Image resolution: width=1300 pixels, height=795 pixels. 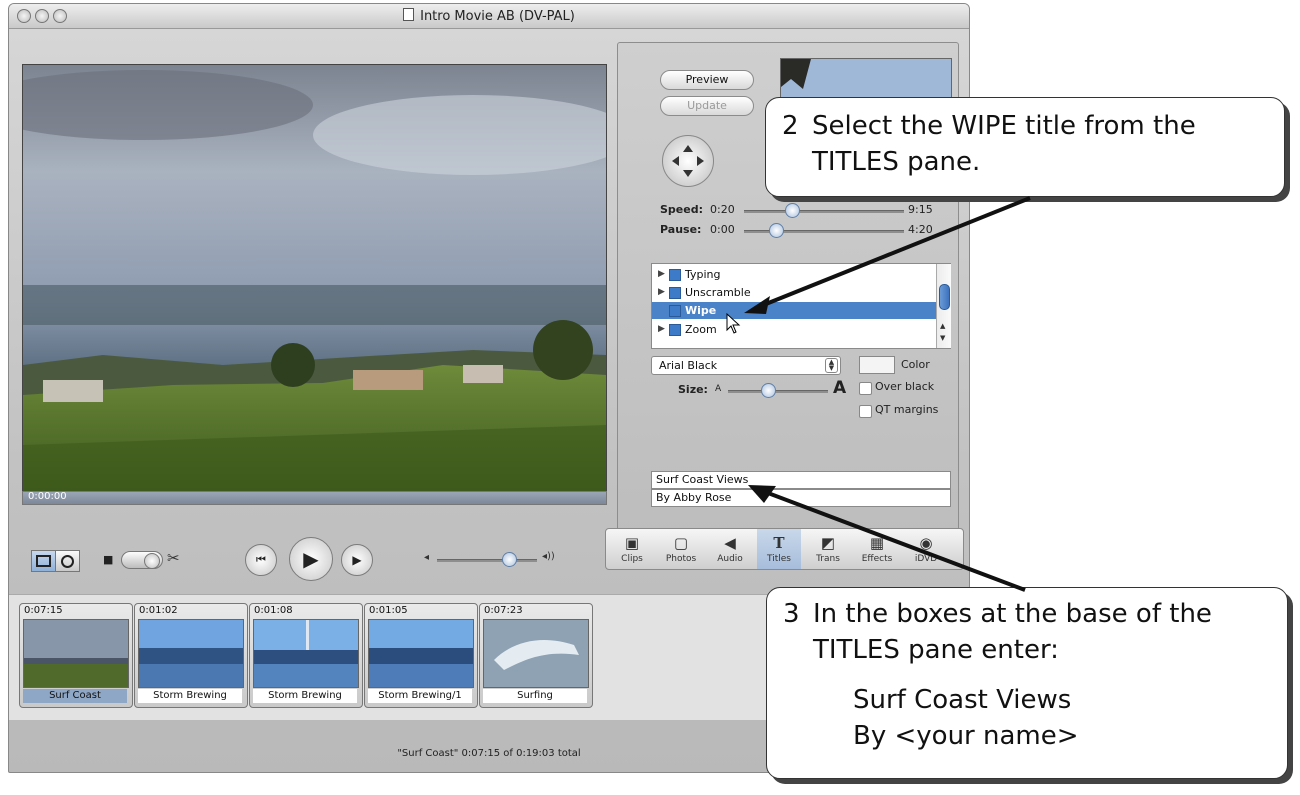 I want to click on size-slider-knob, so click(x=768, y=390).